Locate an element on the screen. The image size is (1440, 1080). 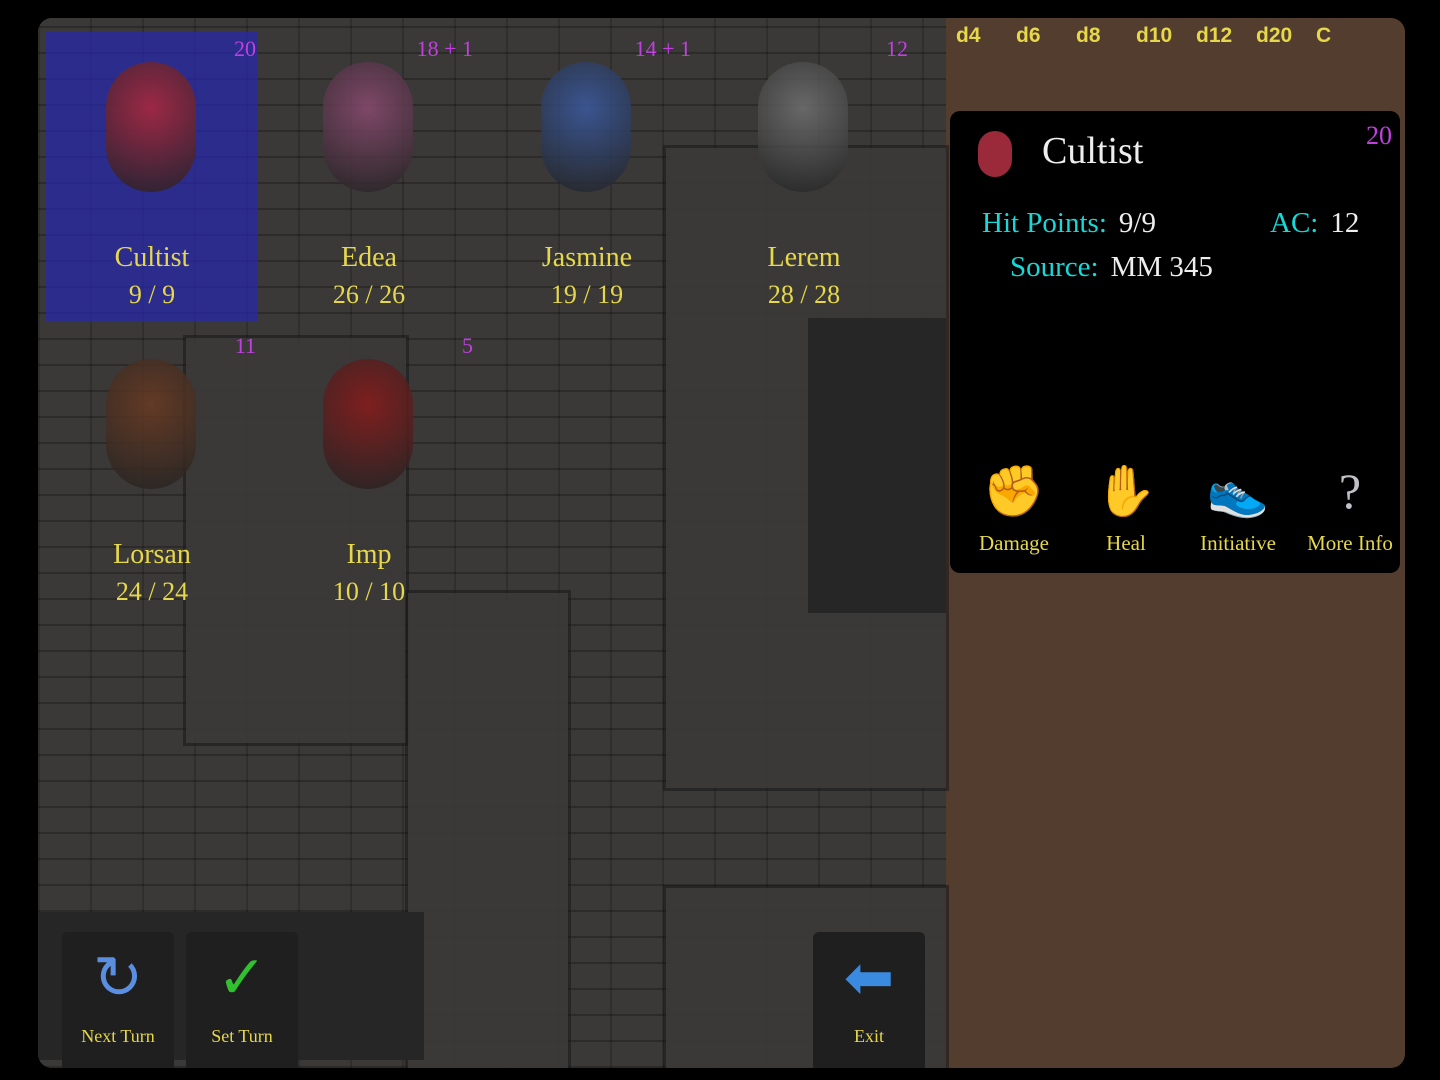
source-stat: Source: MM 345 is located at coordinates (1111, 267).